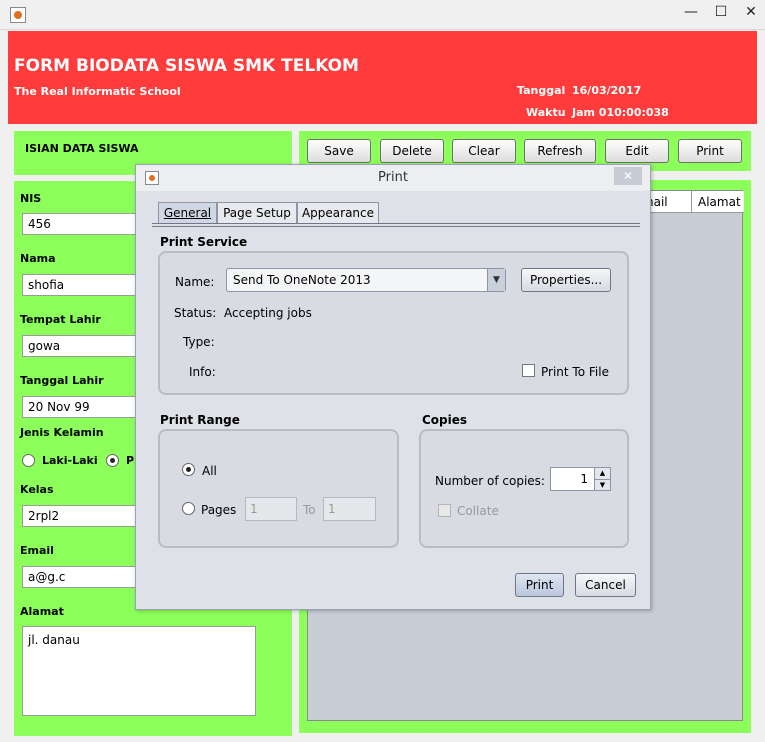 This screenshot has height=742, width=765. Describe the element at coordinates (339, 151) in the screenshot. I see `save-button: Save` at that location.